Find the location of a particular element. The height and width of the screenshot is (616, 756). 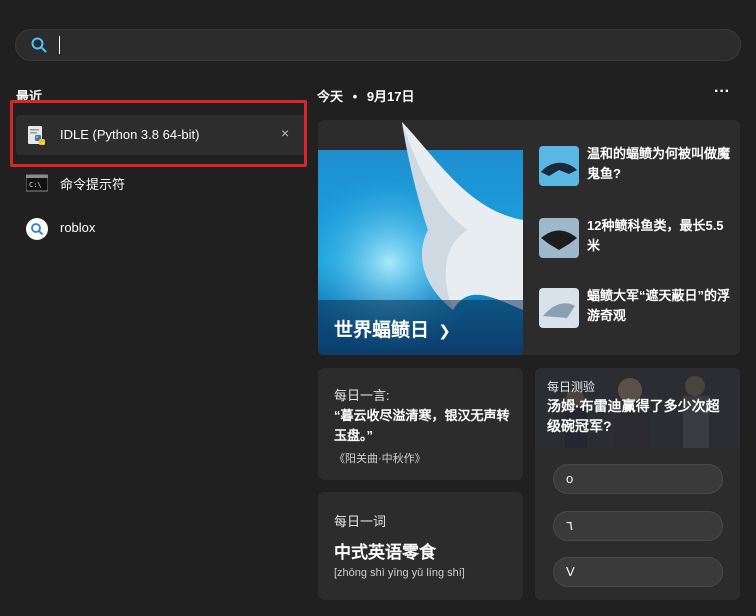

news-title: 温和的蝠鲼为何被叫做魔鬼鱼? is located at coordinates (659, 163).